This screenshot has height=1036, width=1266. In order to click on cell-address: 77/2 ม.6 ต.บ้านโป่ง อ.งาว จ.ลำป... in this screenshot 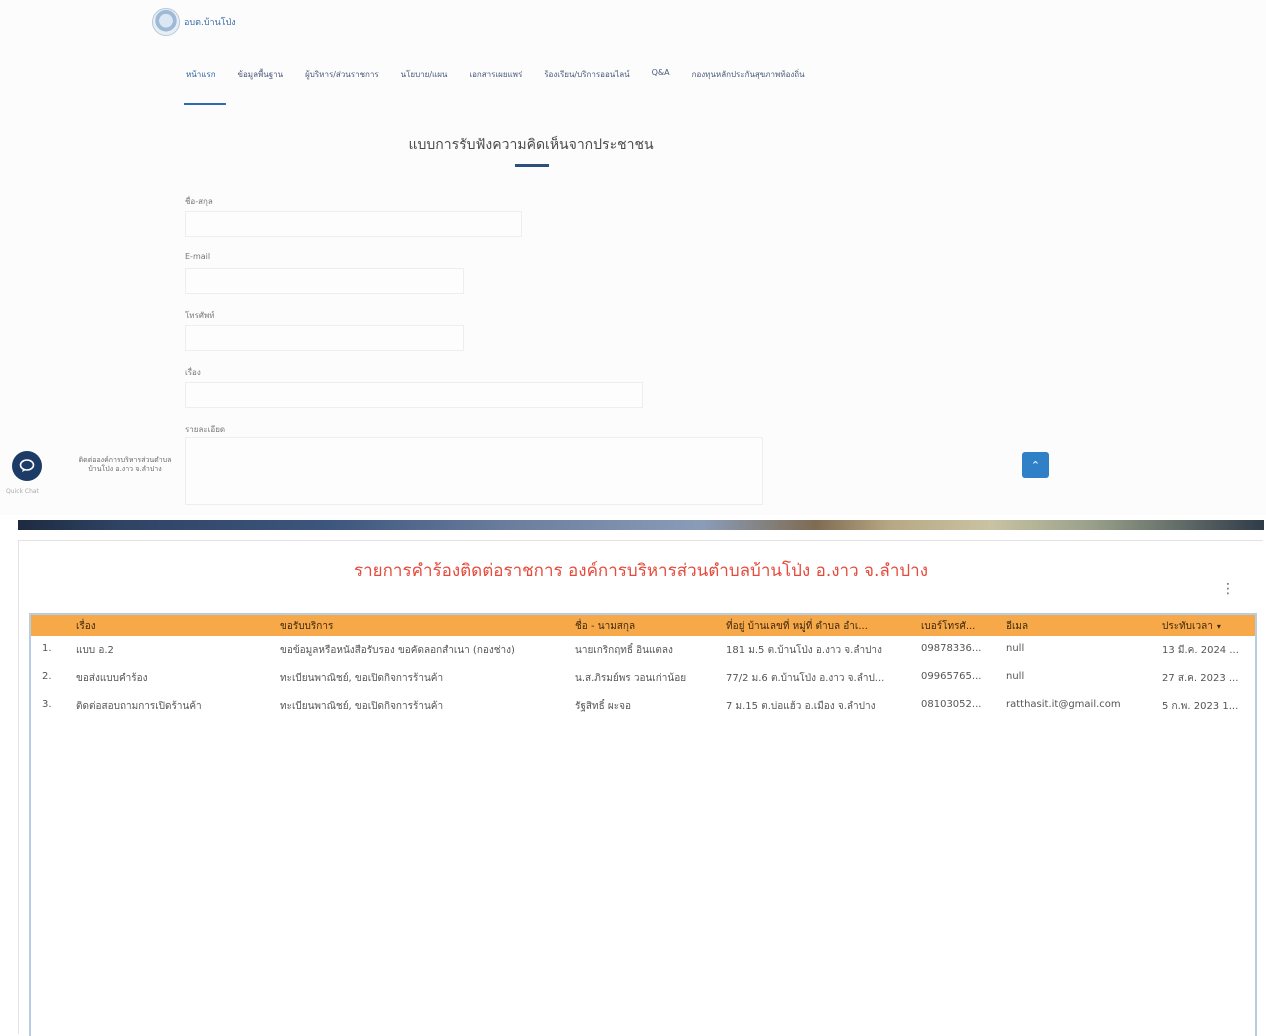, I will do `click(805, 678)`.